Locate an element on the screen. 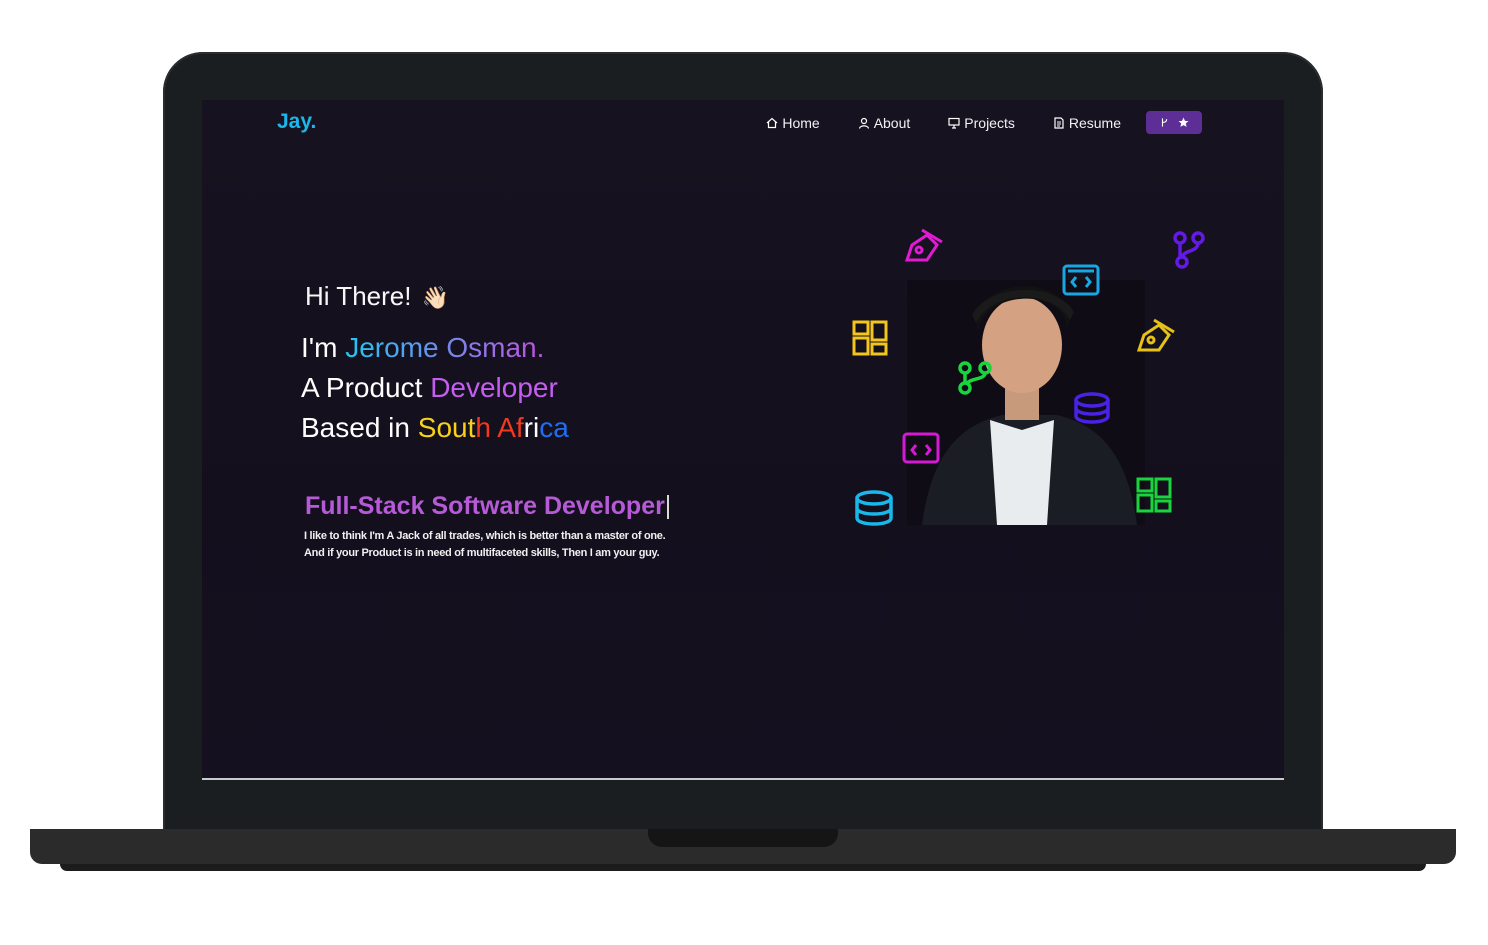 This screenshot has height=945, width=1488. intro-prefix: I'm is located at coordinates (323, 347).